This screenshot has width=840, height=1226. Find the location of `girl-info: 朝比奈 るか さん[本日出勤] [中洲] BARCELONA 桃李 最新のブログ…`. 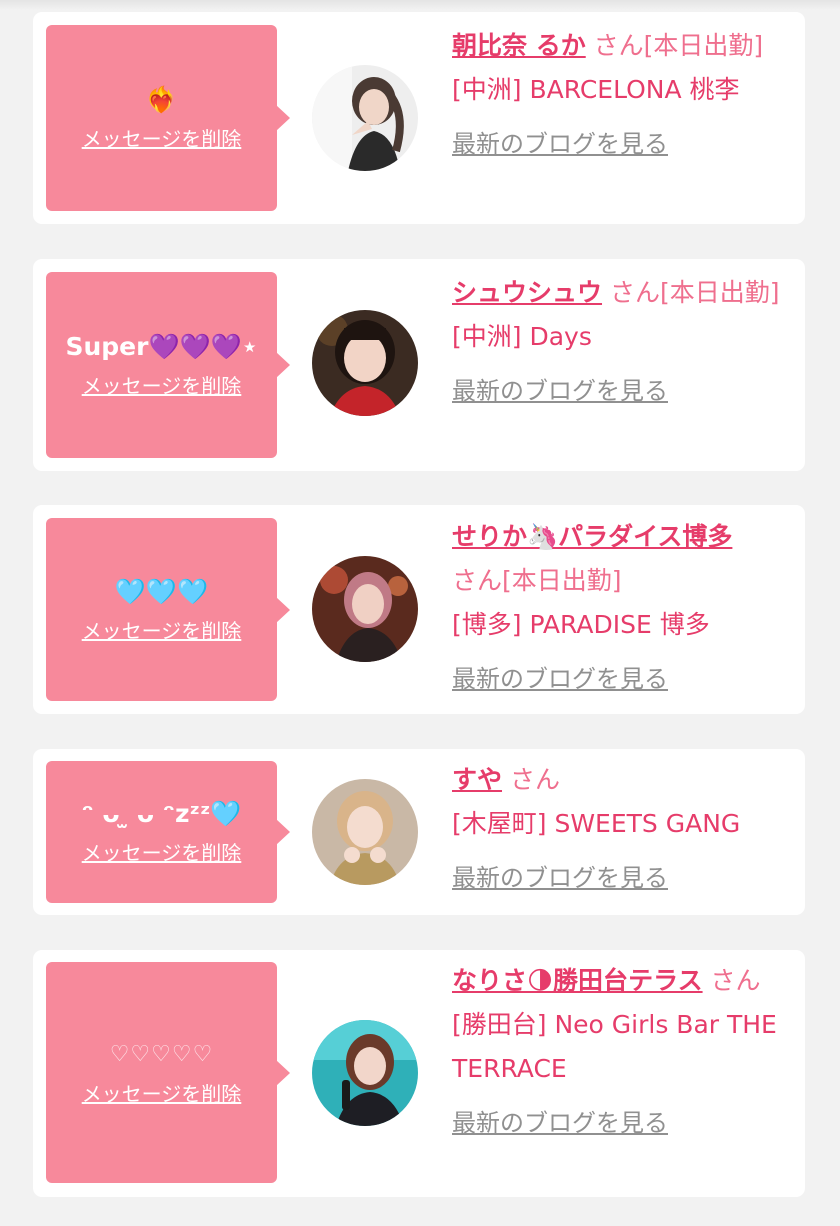

girl-info: 朝比奈 るか さん[本日出勤] [中洲] BARCELONA 桃李 最新のブログ… is located at coordinates (625, 95).